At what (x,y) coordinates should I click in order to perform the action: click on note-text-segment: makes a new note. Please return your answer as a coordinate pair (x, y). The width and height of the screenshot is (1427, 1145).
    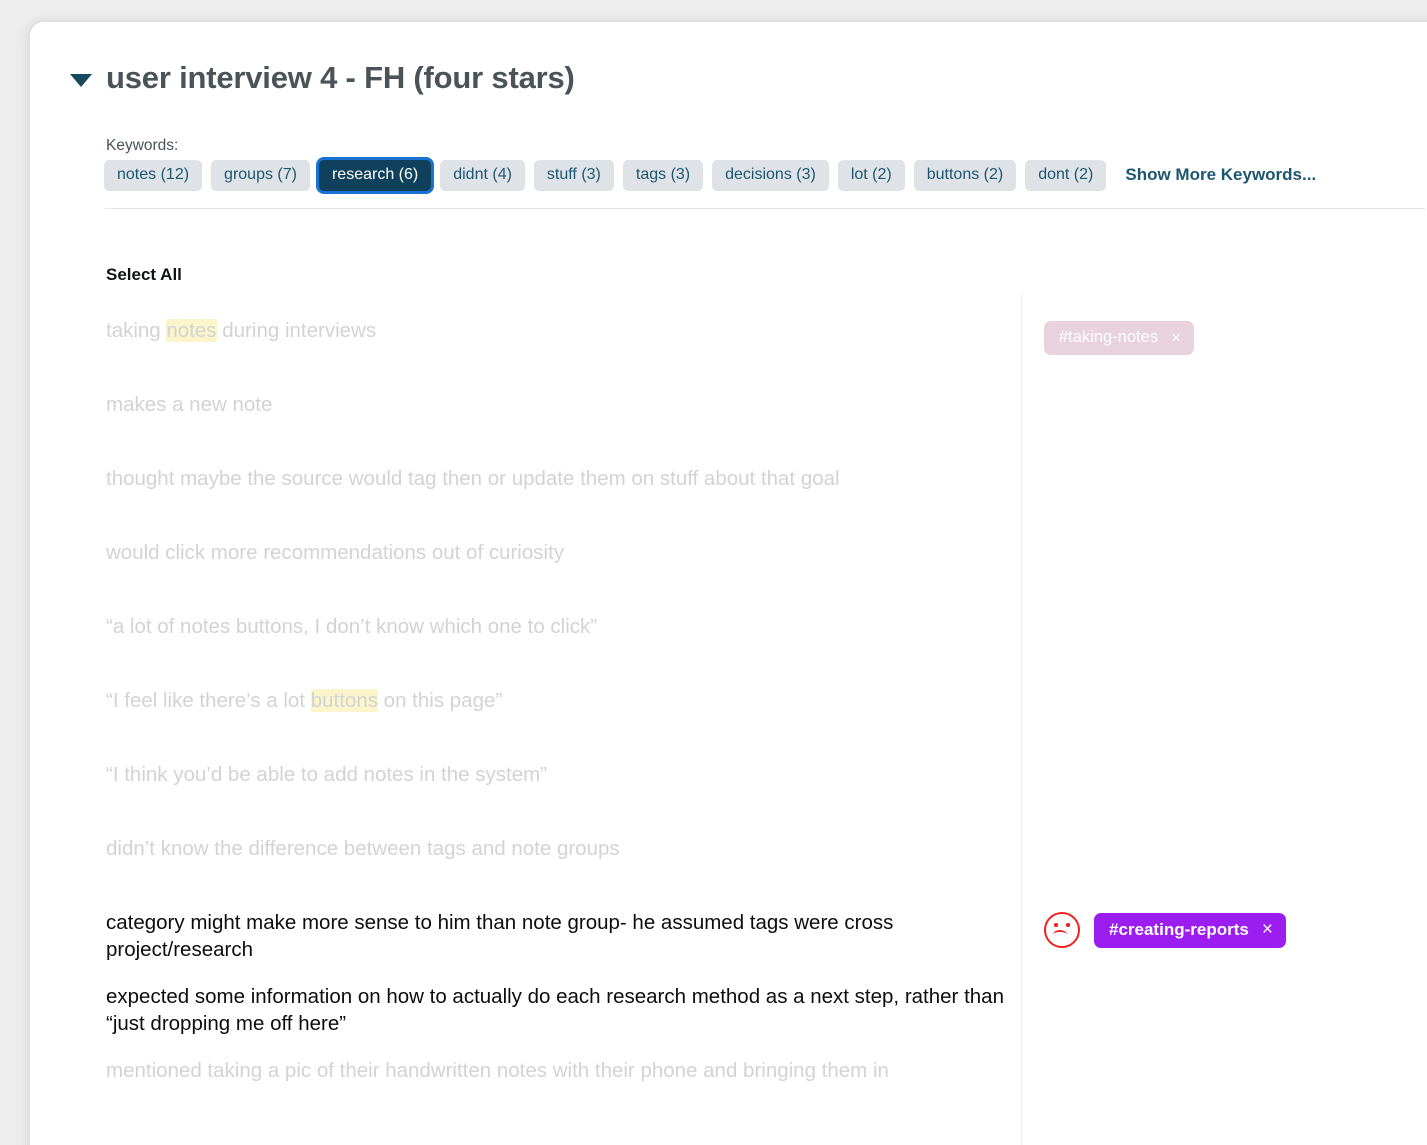
    Looking at the image, I should click on (189, 404).